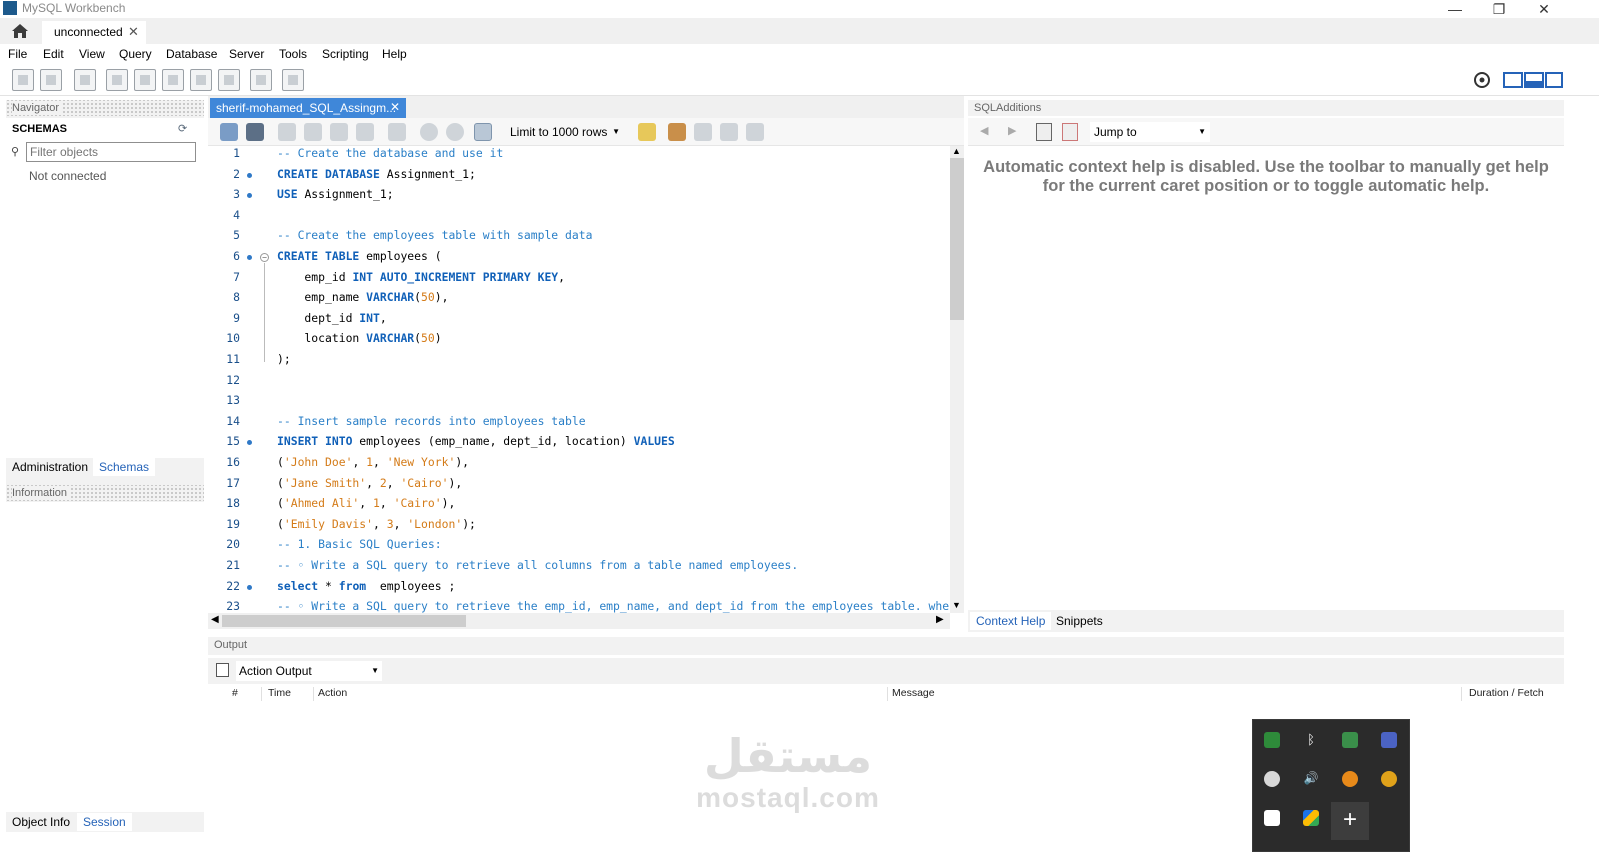 The height and width of the screenshot is (852, 1599). I want to click on autocommit-icon, so click(483, 132).